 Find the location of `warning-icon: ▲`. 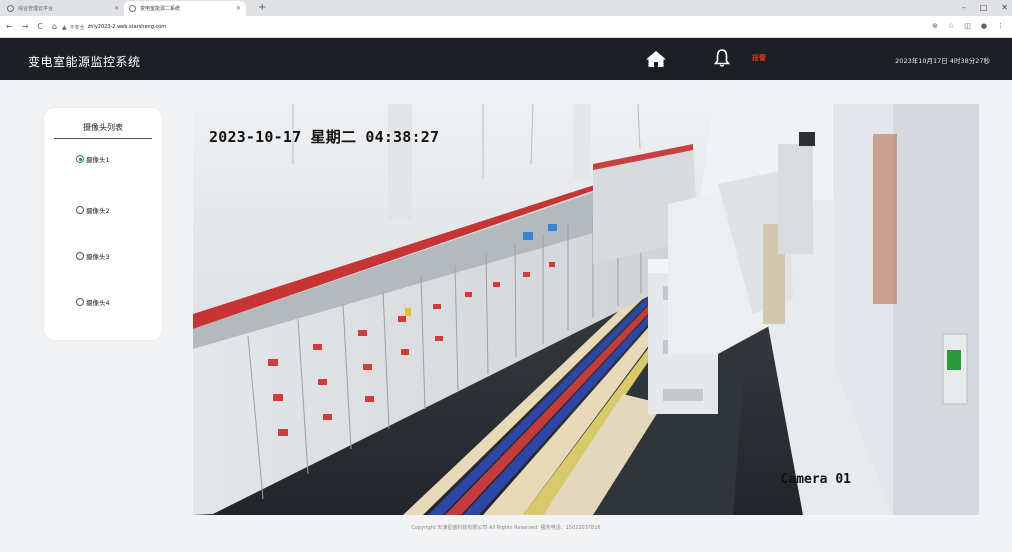

warning-icon: ▲ is located at coordinates (64, 27).